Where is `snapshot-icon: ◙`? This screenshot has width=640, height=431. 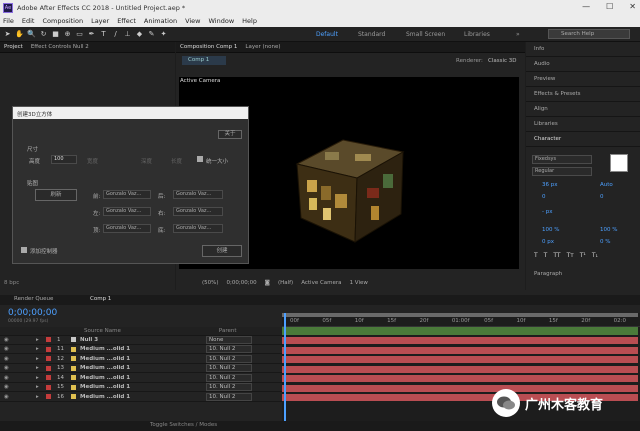
snapshot-icon: ◙ is located at coordinates (267, 283).